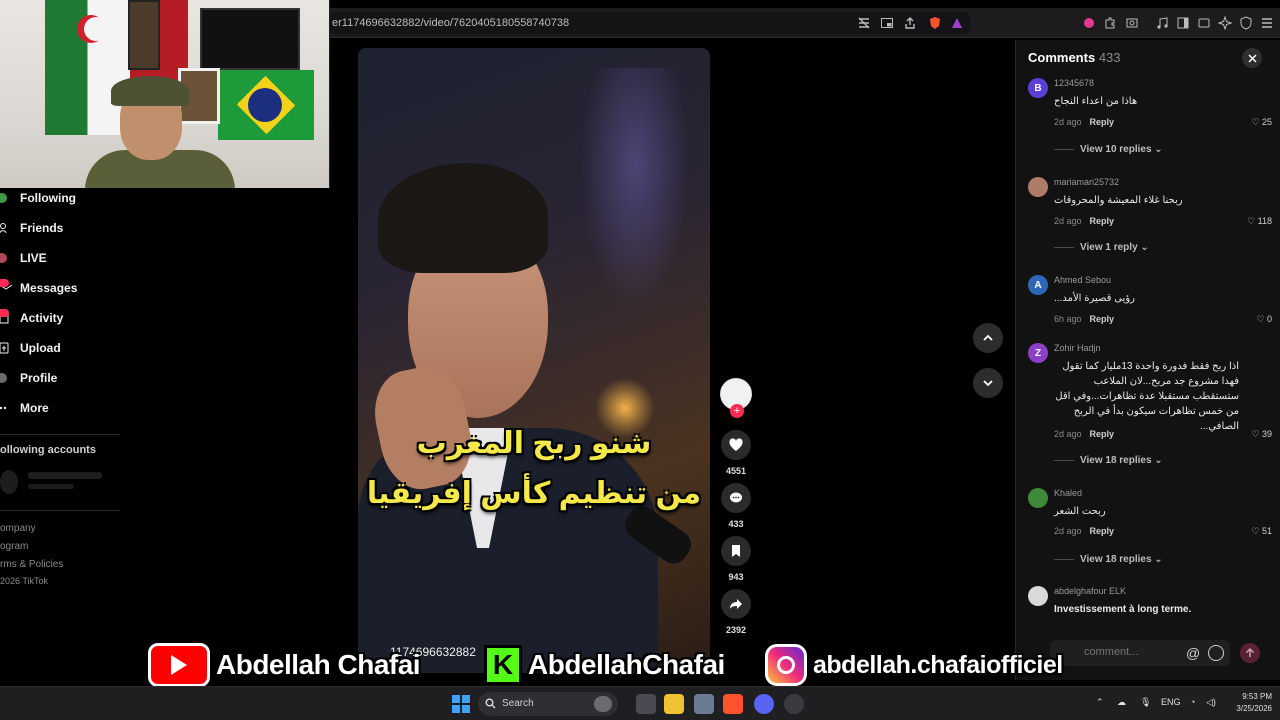  What do you see at coordinates (1121, 702) in the screenshot?
I see `network-tray-icon: ☁` at bounding box center [1121, 702].